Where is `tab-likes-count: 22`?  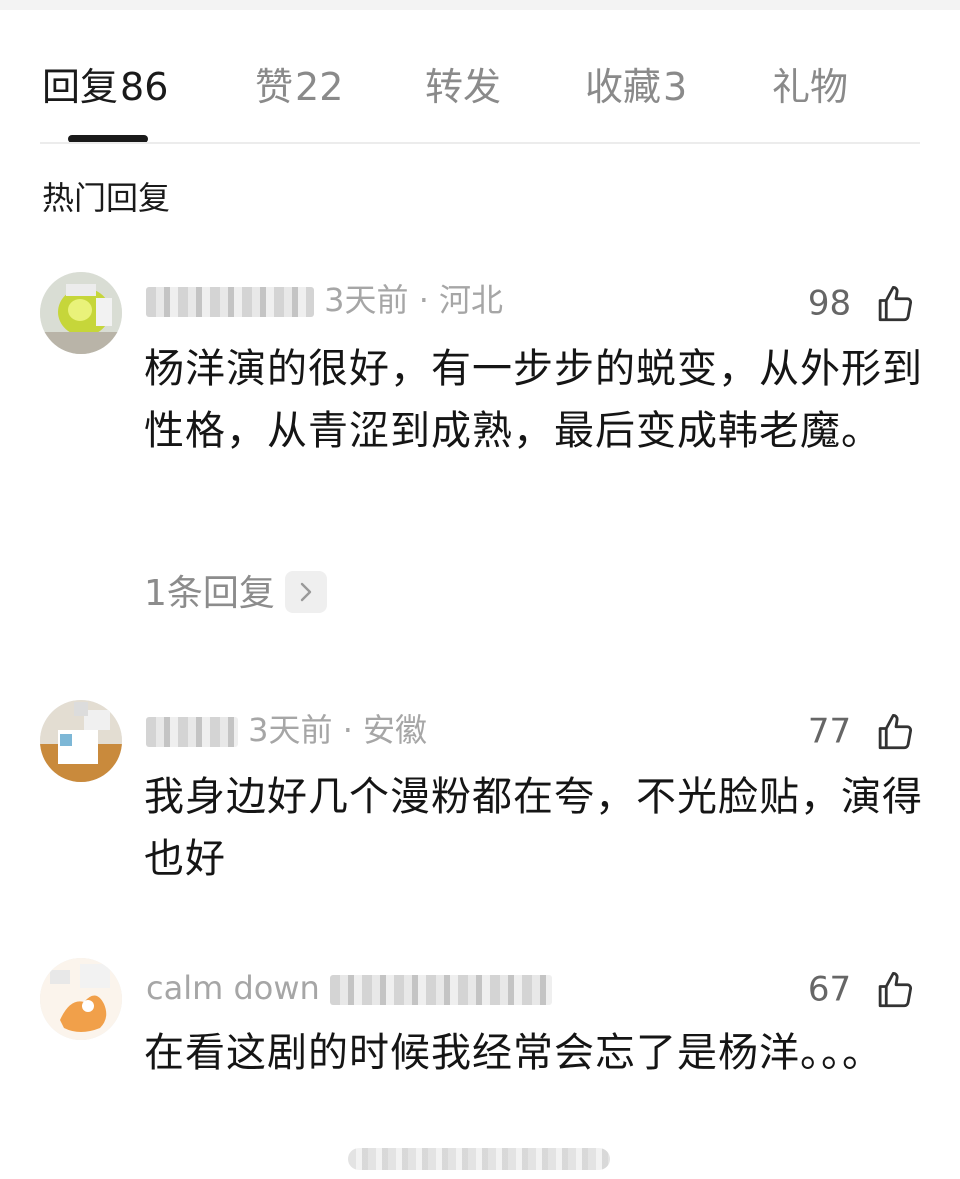 tab-likes-count: 22 is located at coordinates (319, 87).